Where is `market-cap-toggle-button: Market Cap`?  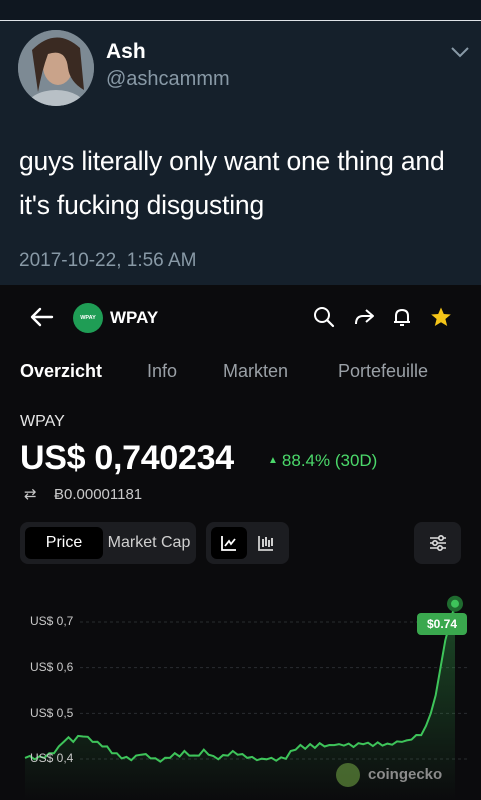 market-cap-toggle-button: Market Cap is located at coordinates (149, 543).